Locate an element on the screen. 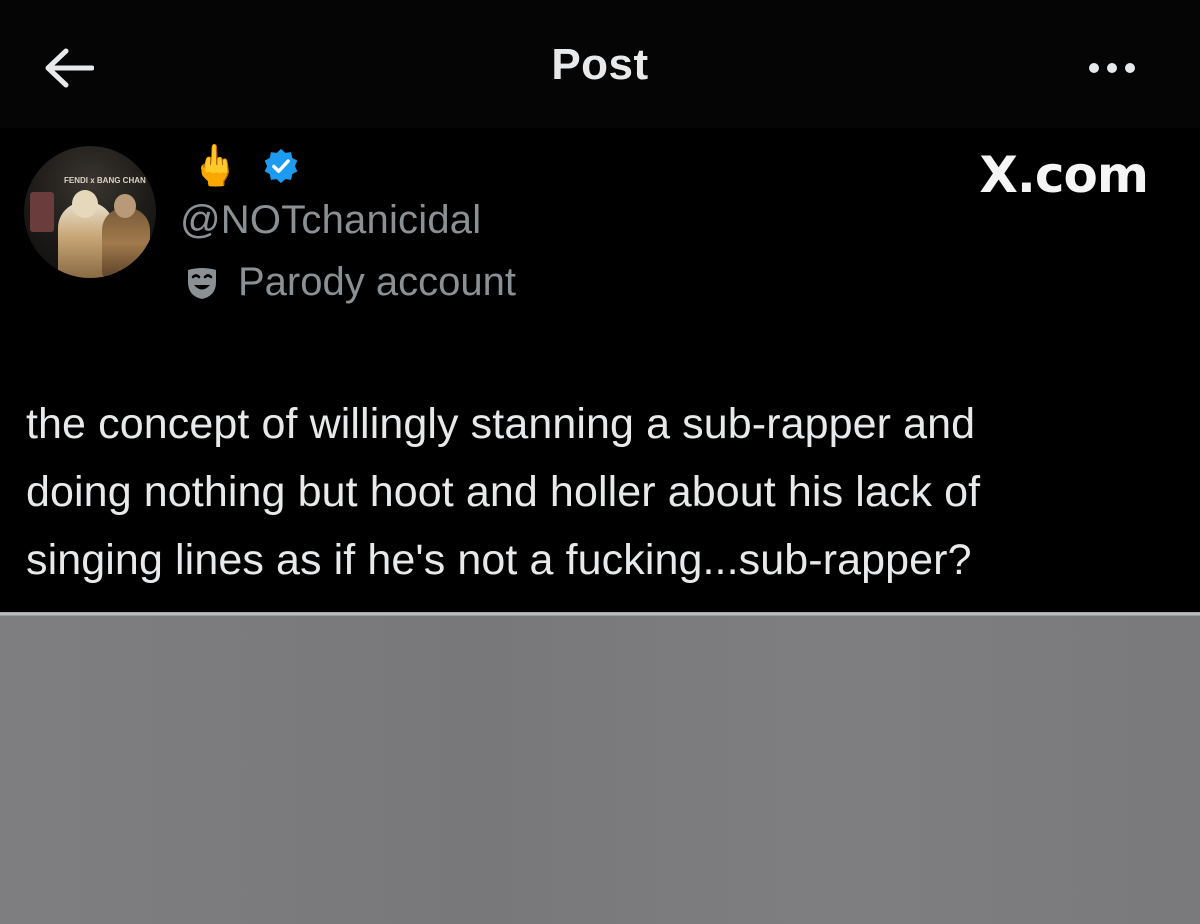 This screenshot has width=1200, height=924. avatar: FENDI x BANG CHAN is located at coordinates (90, 212).